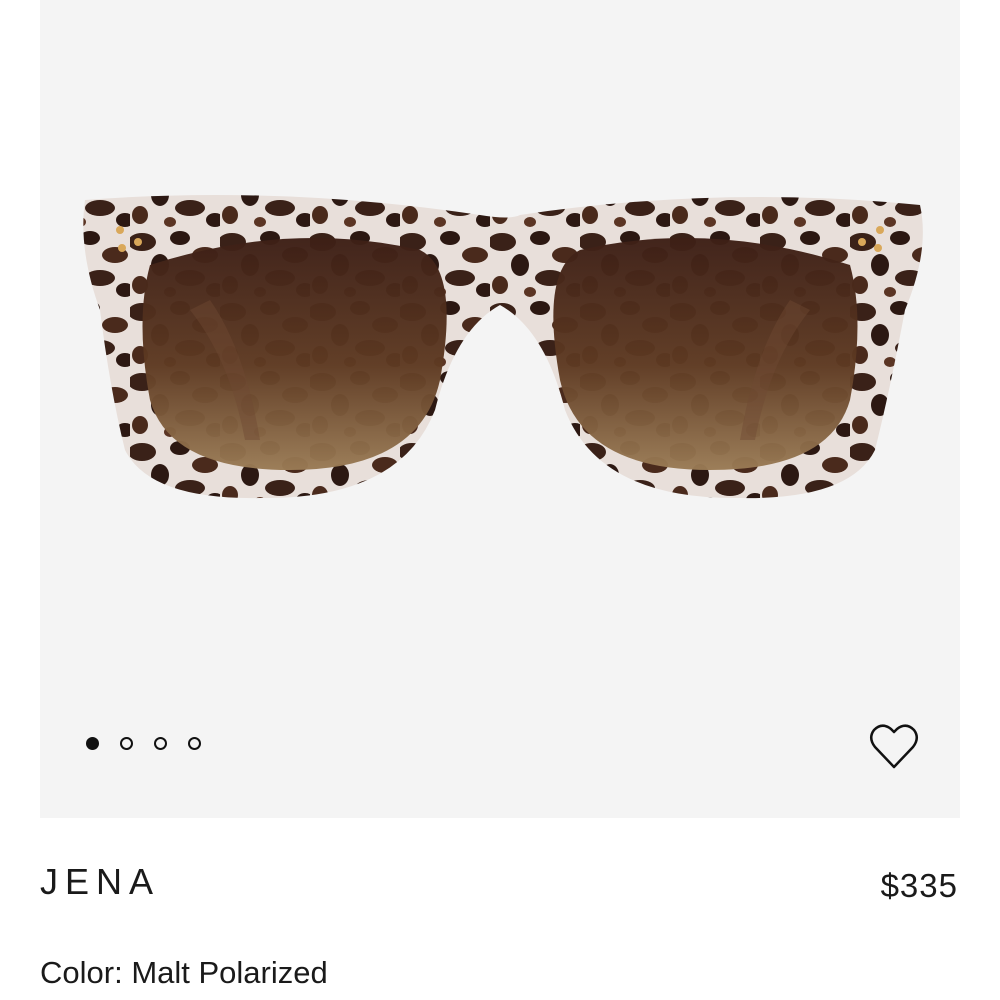 The image size is (1000, 1000). What do you see at coordinates (919, 885) in the screenshot?
I see `product-price: $335` at bounding box center [919, 885].